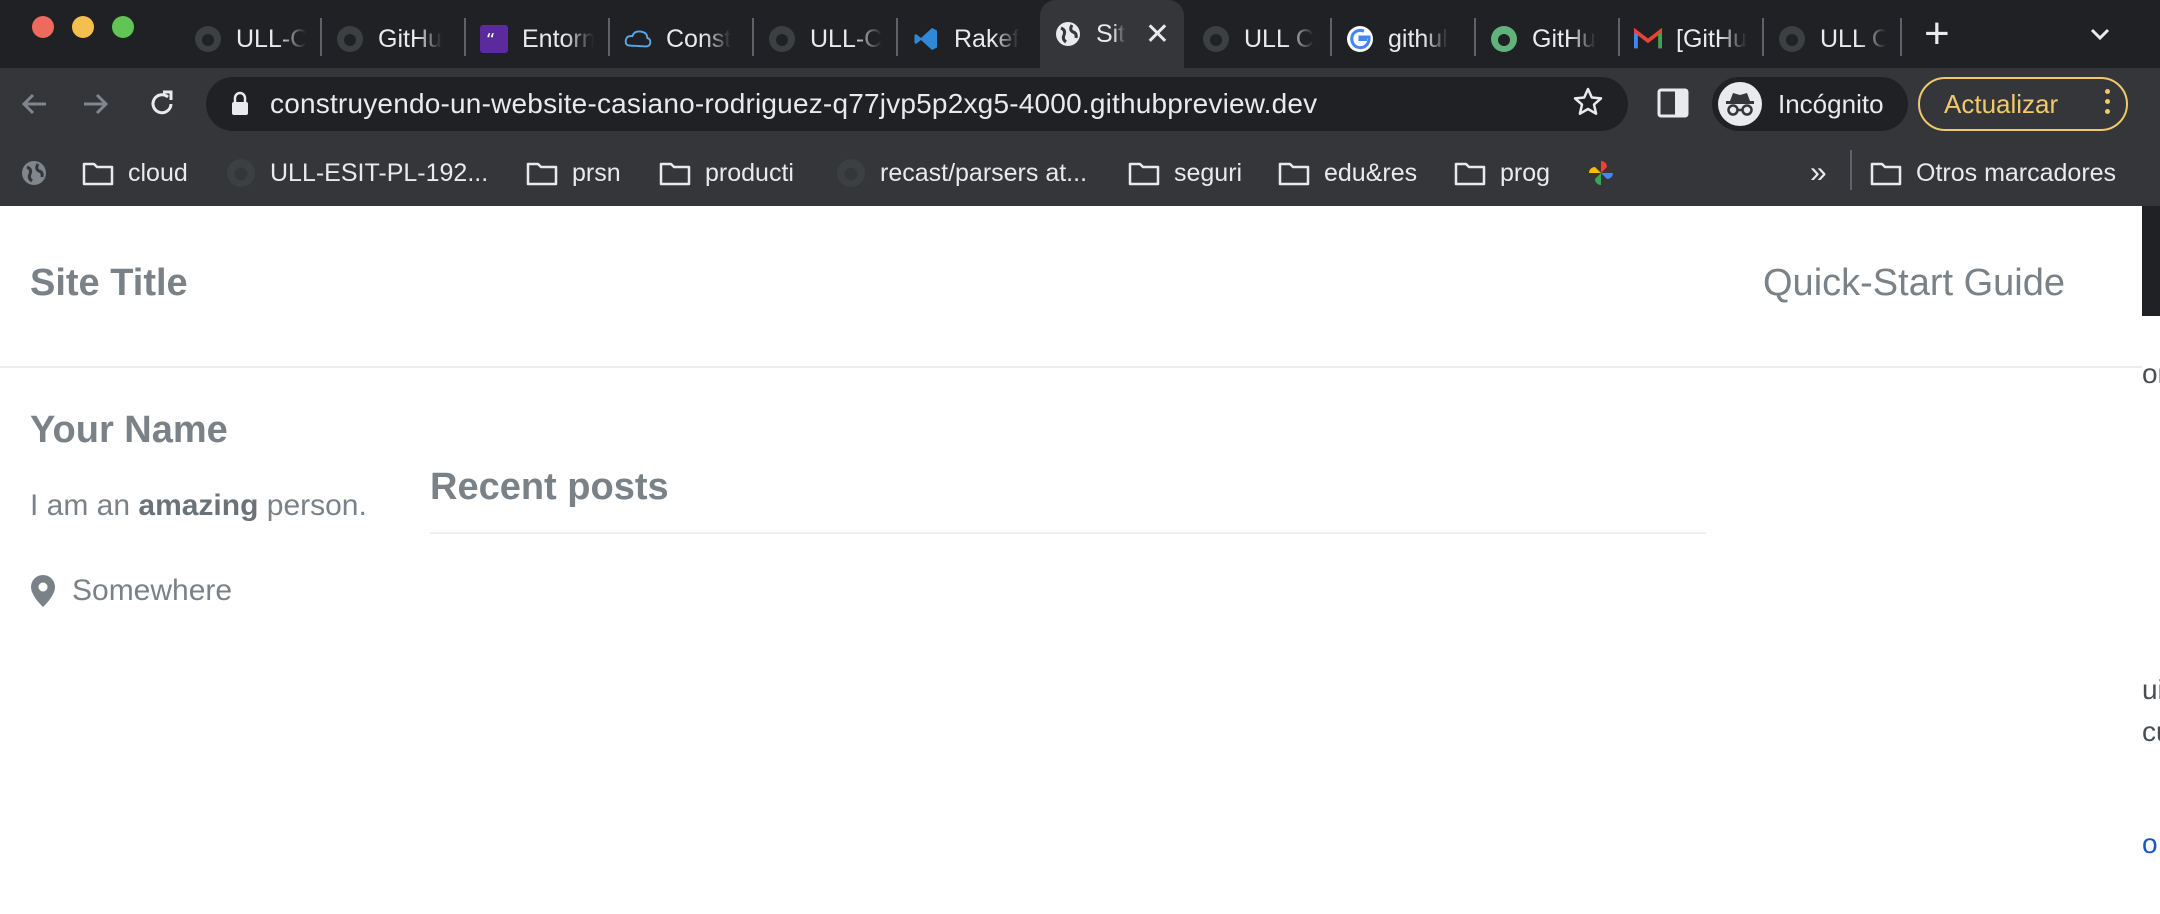  What do you see at coordinates (1525, 172) in the screenshot?
I see `bookmark-label: prog` at bounding box center [1525, 172].